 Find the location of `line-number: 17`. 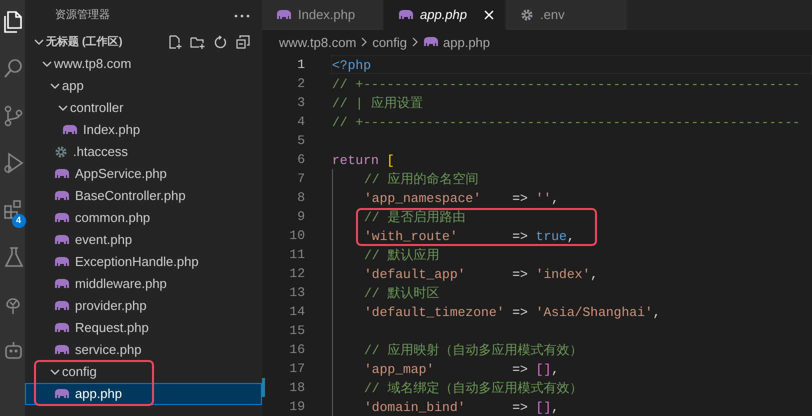

line-number: 17 is located at coordinates (296, 369).